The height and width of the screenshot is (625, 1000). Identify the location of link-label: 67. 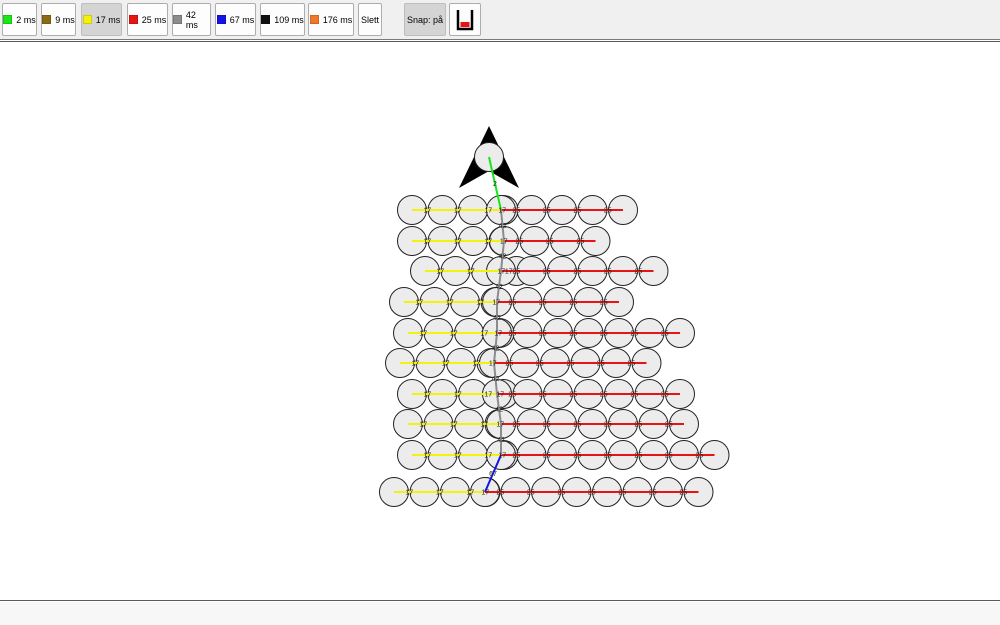
(493, 474).